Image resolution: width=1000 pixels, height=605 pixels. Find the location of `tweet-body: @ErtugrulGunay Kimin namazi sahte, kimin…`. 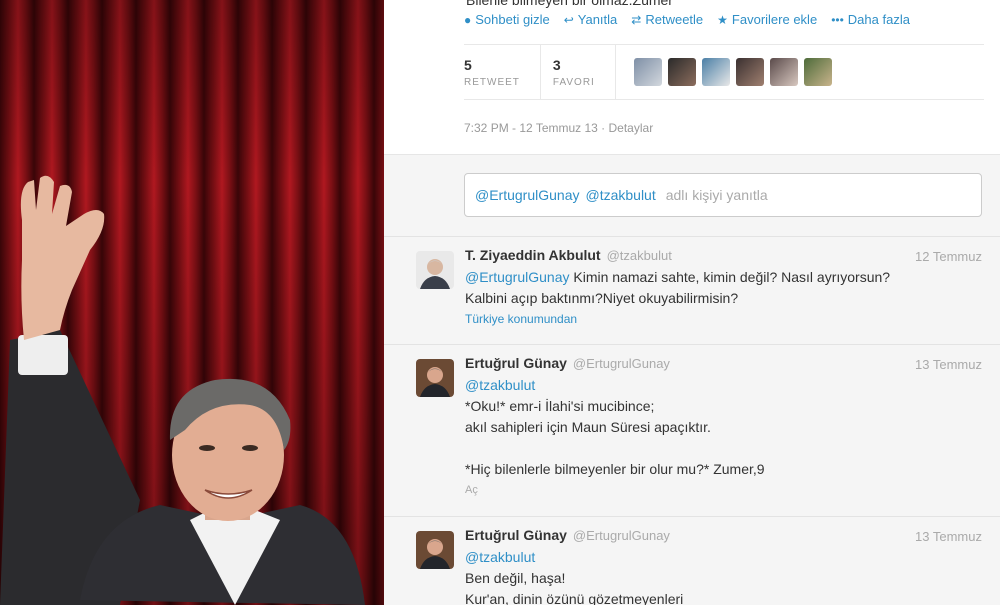

tweet-body: @ErtugrulGunay Kimin namazi sahte, kimin… is located at coordinates (725, 298).